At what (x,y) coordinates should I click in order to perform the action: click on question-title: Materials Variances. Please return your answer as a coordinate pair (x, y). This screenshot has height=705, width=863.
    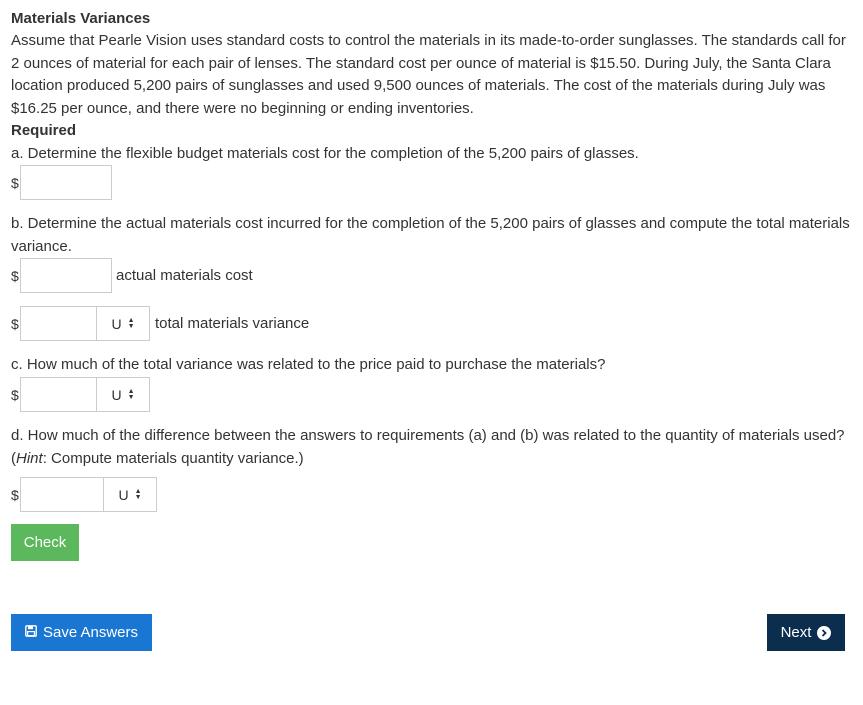
    Looking at the image, I should click on (81, 18).